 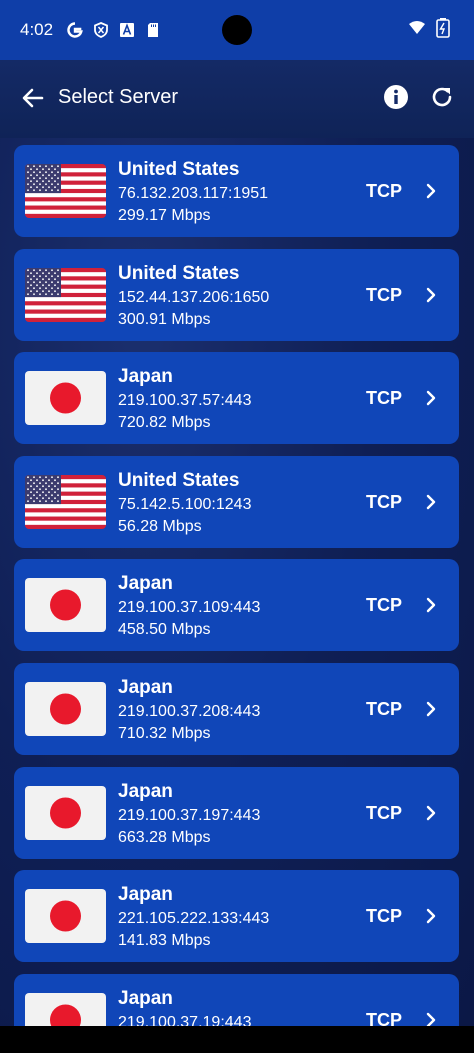 What do you see at coordinates (194, 297) in the screenshot?
I see `server-address: 152.44.137.206:1650` at bounding box center [194, 297].